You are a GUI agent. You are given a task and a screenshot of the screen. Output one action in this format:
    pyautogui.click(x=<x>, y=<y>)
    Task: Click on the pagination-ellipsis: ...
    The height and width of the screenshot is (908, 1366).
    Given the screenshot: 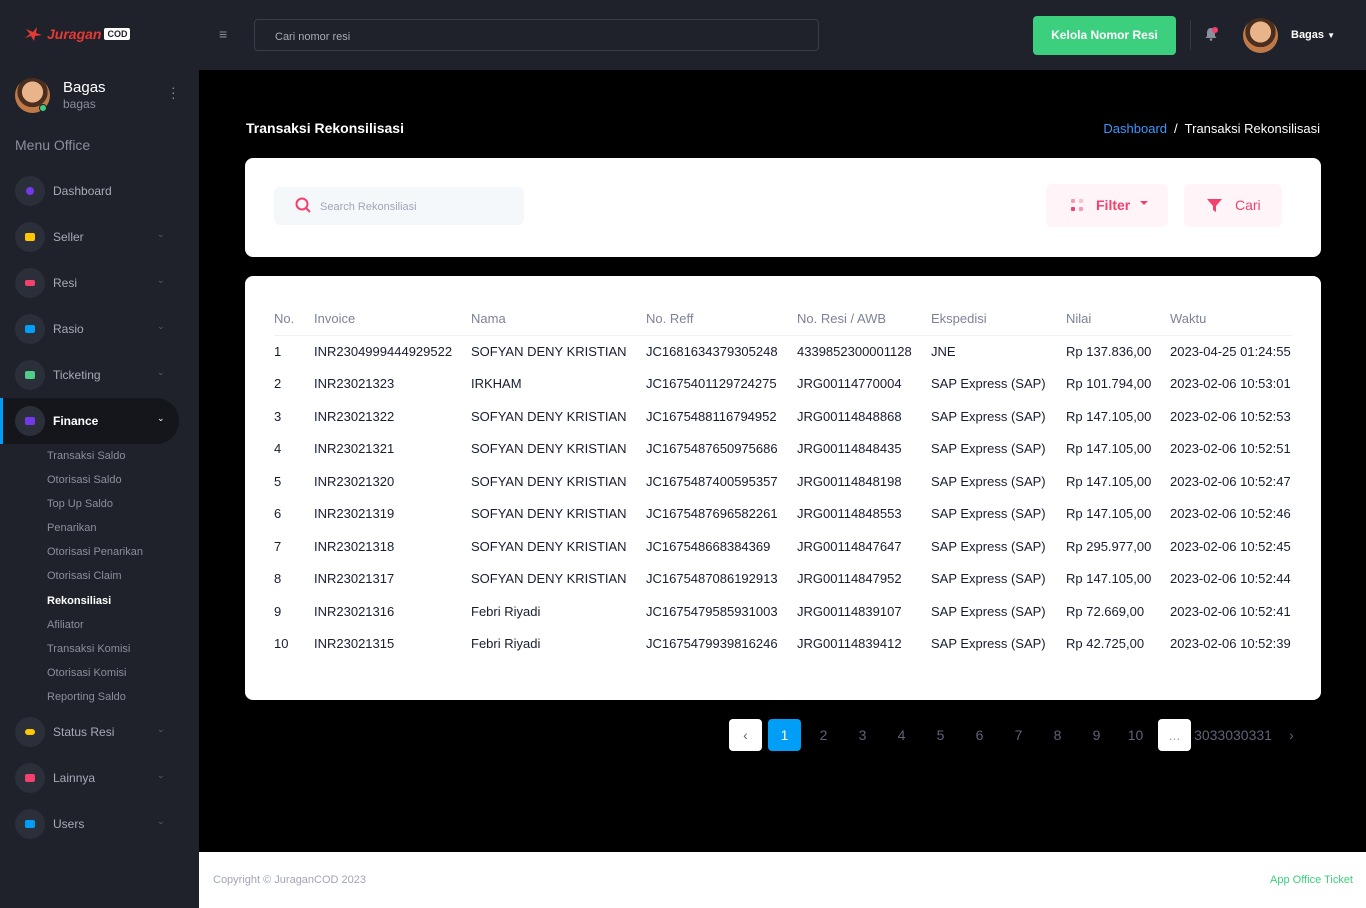 What is the action you would take?
    pyautogui.click(x=1174, y=735)
    